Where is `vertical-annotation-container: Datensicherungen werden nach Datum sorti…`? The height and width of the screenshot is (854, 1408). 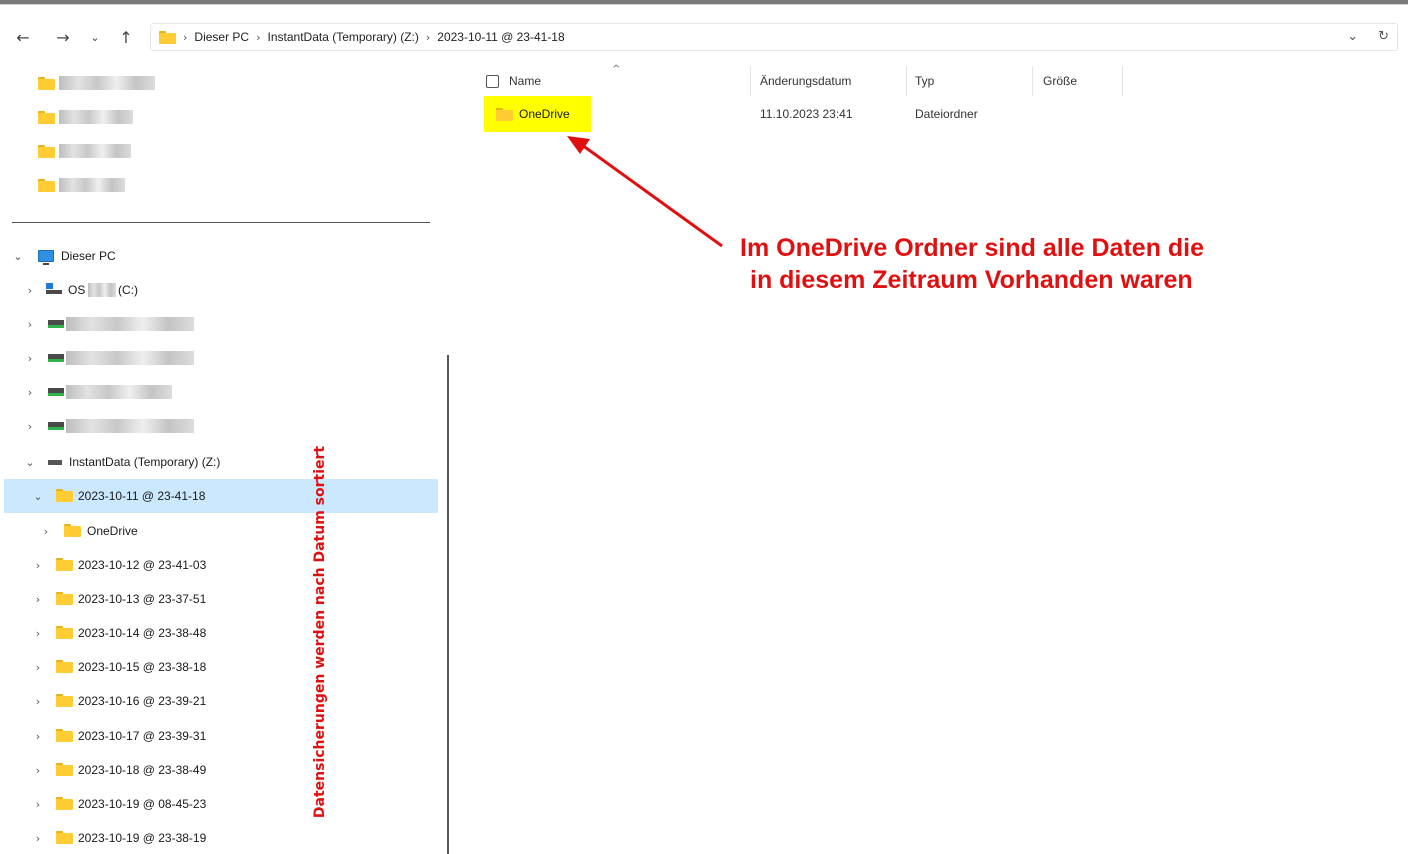
vertical-annotation-container: Datensicherungen werden nach Datum sorti… is located at coordinates (320, 632).